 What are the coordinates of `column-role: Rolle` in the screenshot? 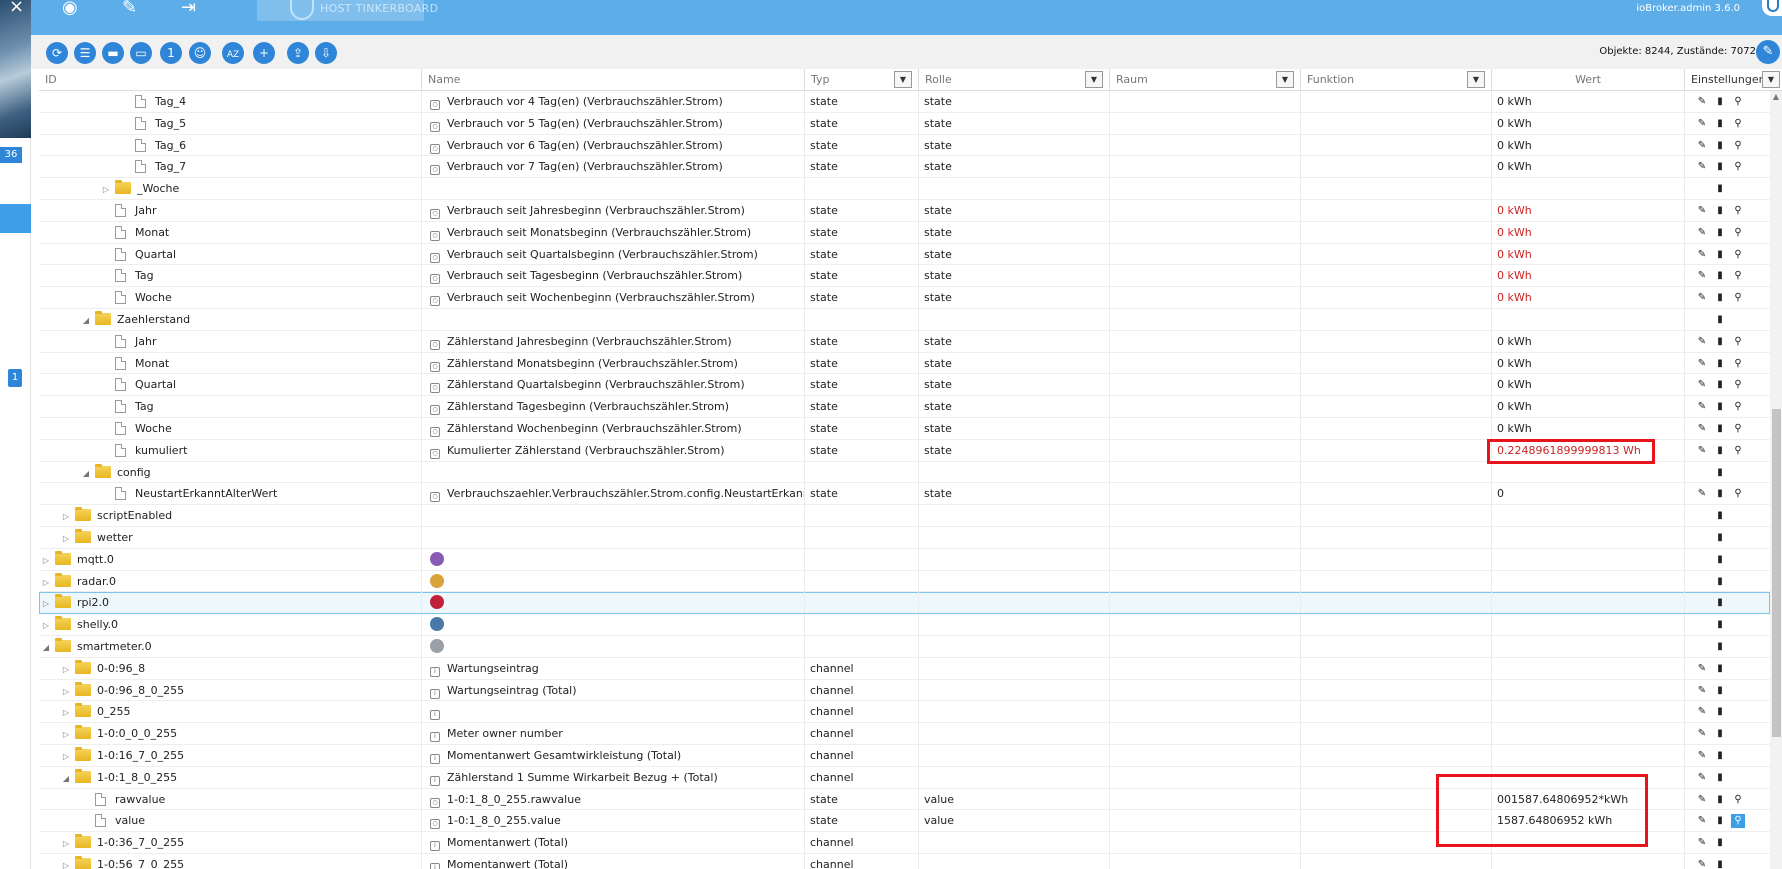 It's located at (1014, 80).